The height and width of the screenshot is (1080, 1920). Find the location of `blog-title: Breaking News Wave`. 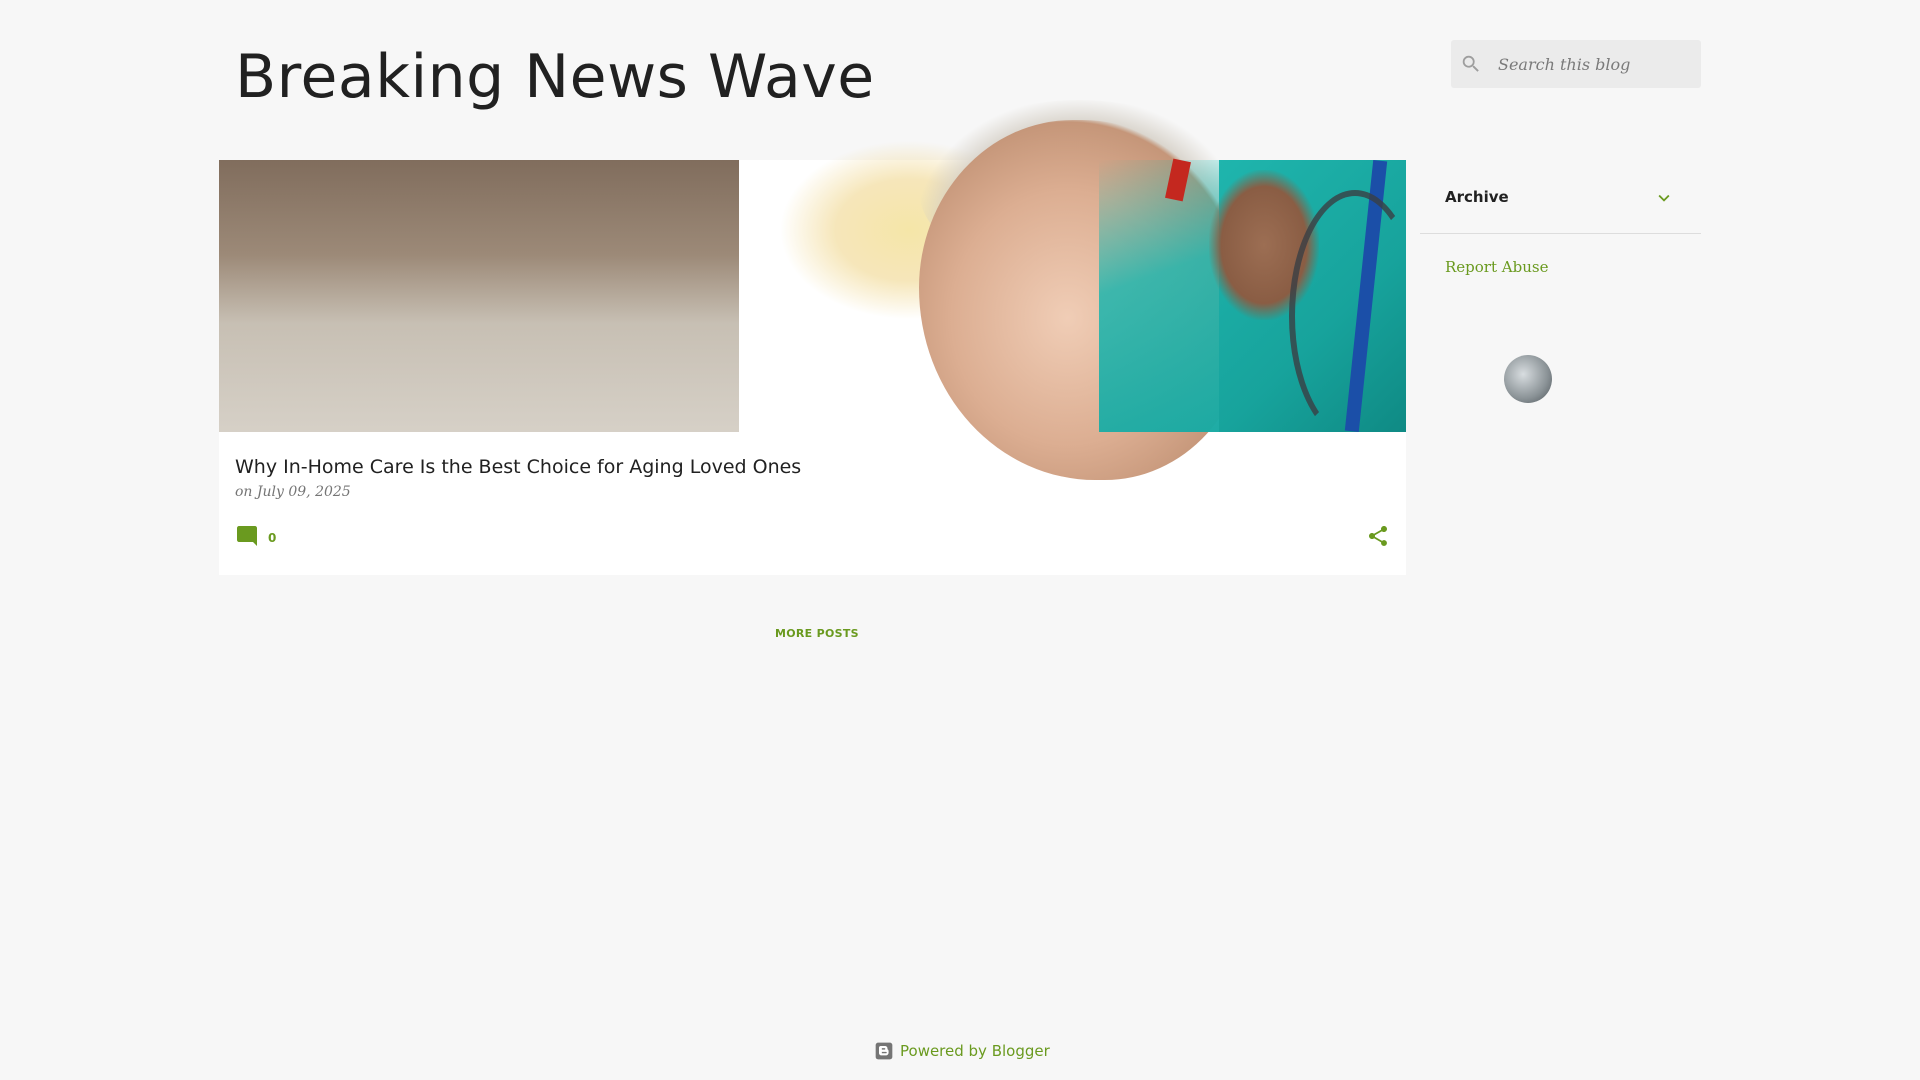

blog-title: Breaking News Wave is located at coordinates (555, 77).